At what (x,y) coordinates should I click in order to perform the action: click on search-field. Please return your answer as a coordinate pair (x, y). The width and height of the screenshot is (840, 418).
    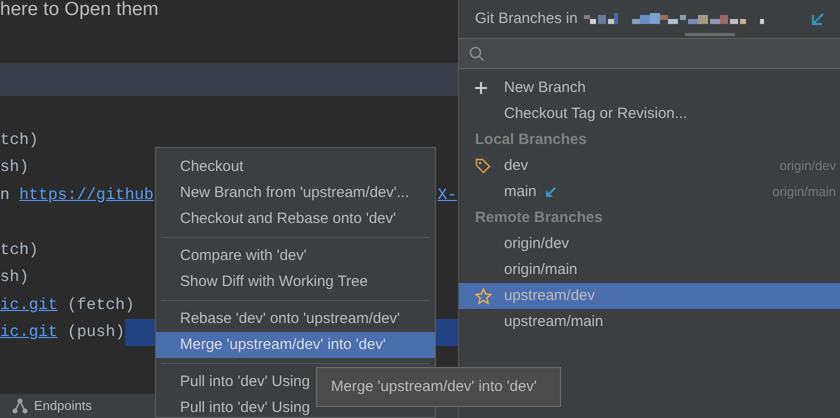
    Looking at the image, I should click on (649, 53).